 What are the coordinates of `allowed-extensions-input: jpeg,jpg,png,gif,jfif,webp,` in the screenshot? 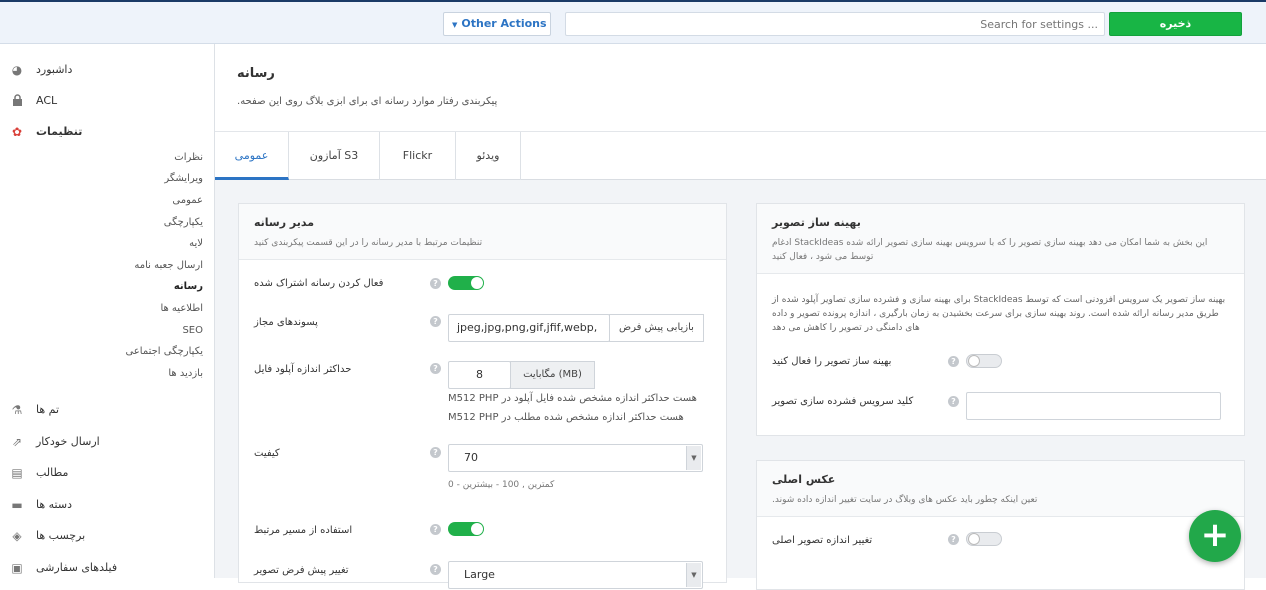 It's located at (529, 328).